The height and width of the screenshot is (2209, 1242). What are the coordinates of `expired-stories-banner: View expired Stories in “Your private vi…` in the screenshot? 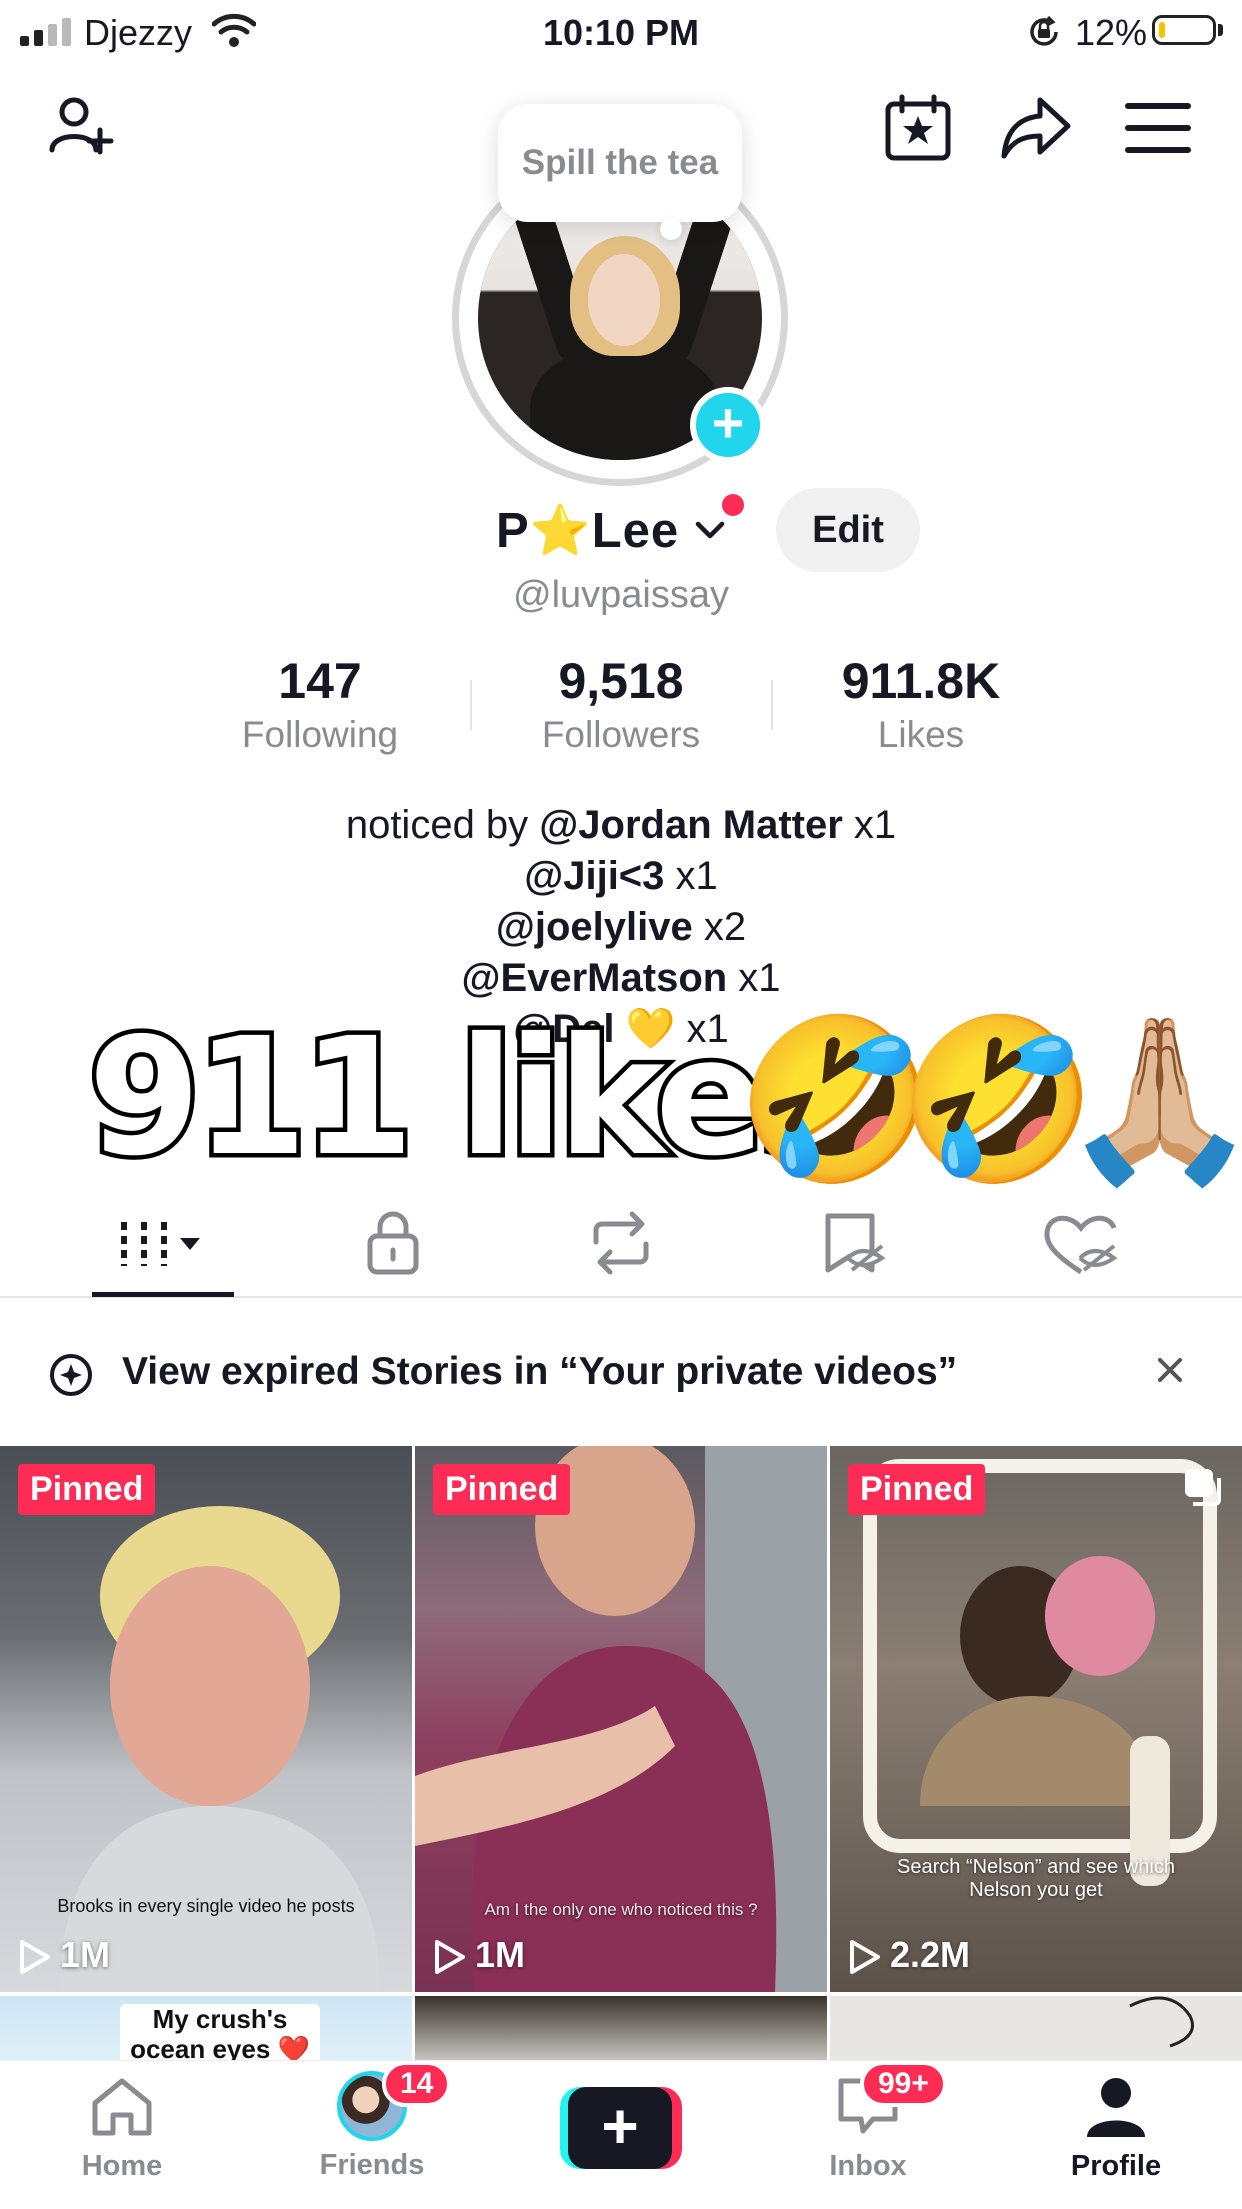 It's located at (621, 1376).